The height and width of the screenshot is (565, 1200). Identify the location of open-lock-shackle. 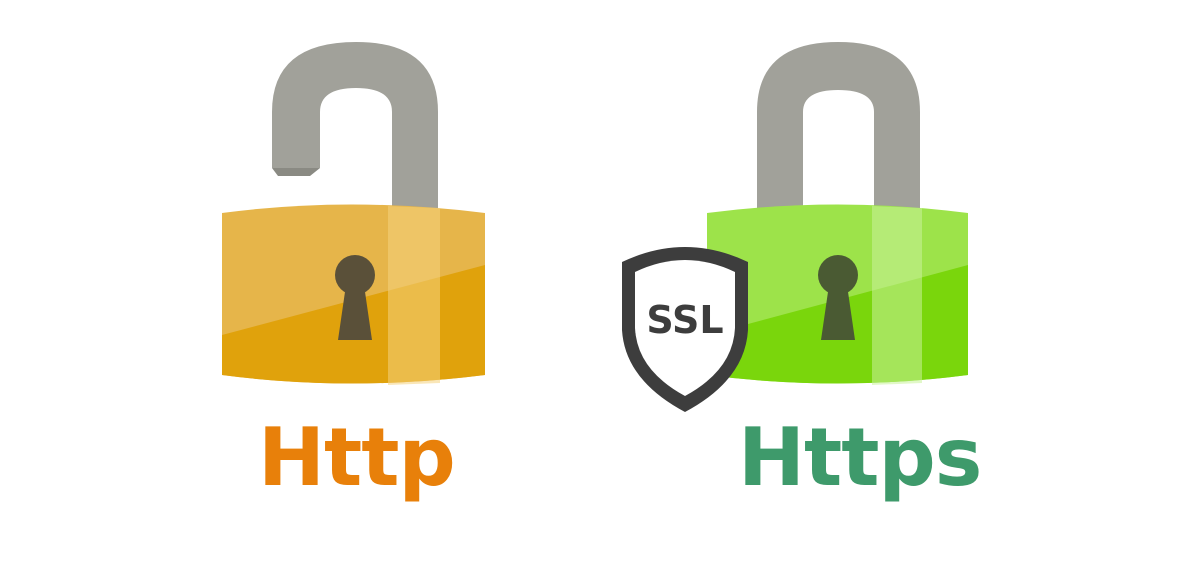
(355, 133).